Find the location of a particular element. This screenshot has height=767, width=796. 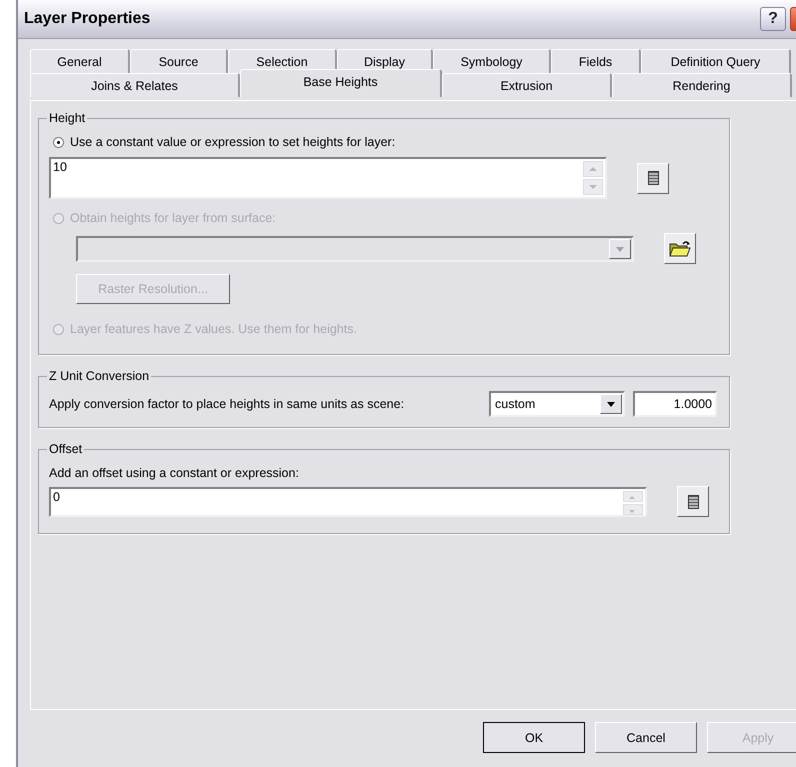

tab: Source is located at coordinates (179, 61).